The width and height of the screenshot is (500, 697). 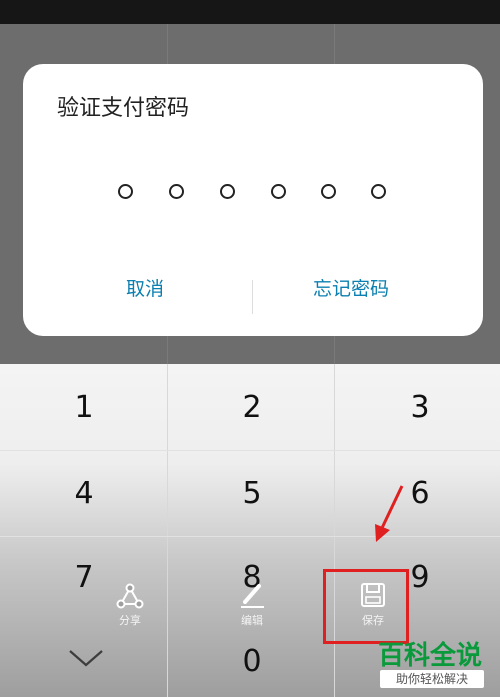 I want to click on key-1: 1, so click(x=84, y=407).